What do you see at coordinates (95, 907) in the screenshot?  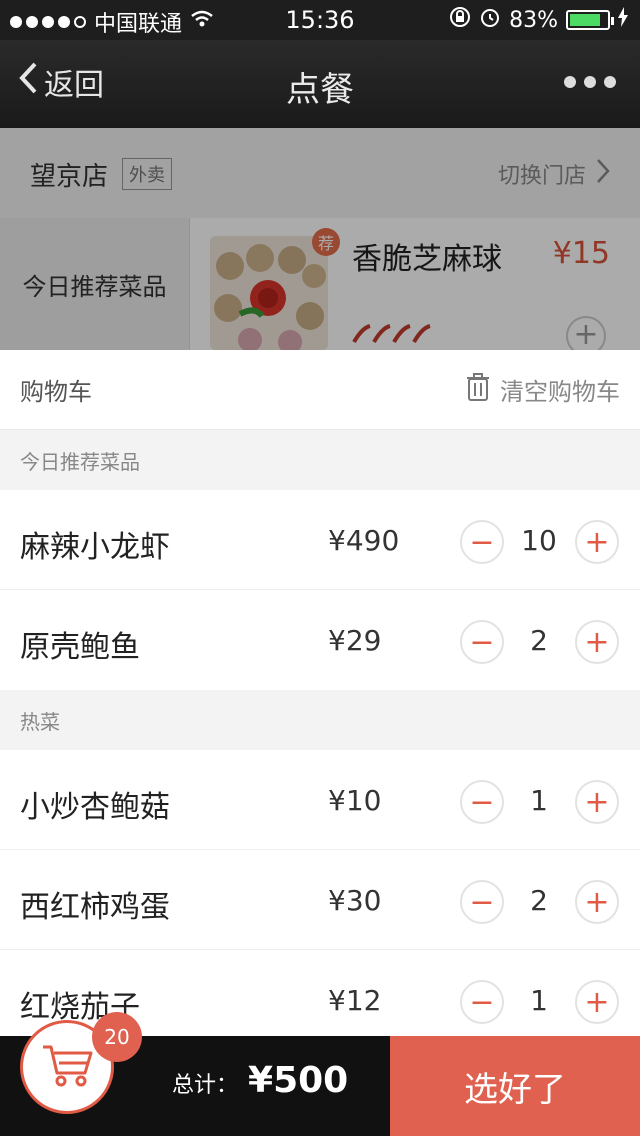 I see `item-name: 西红柿鸡蛋` at bounding box center [95, 907].